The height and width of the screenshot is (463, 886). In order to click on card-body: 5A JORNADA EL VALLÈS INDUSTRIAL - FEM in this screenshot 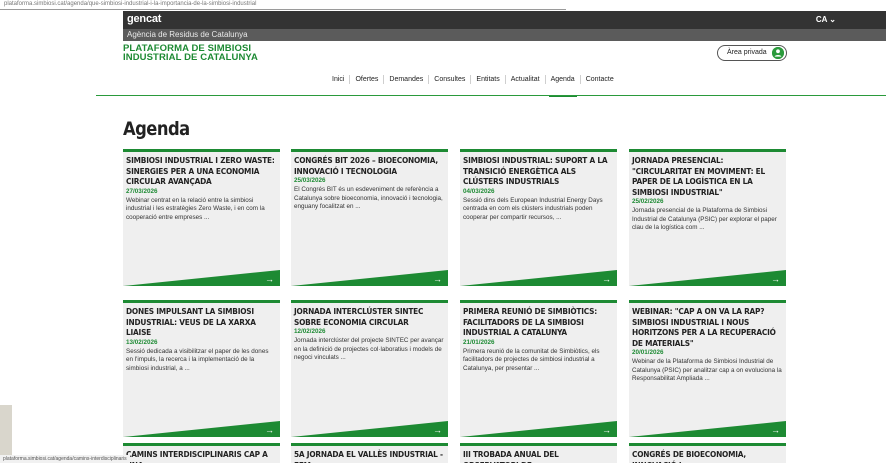, I will do `click(369, 454)`.